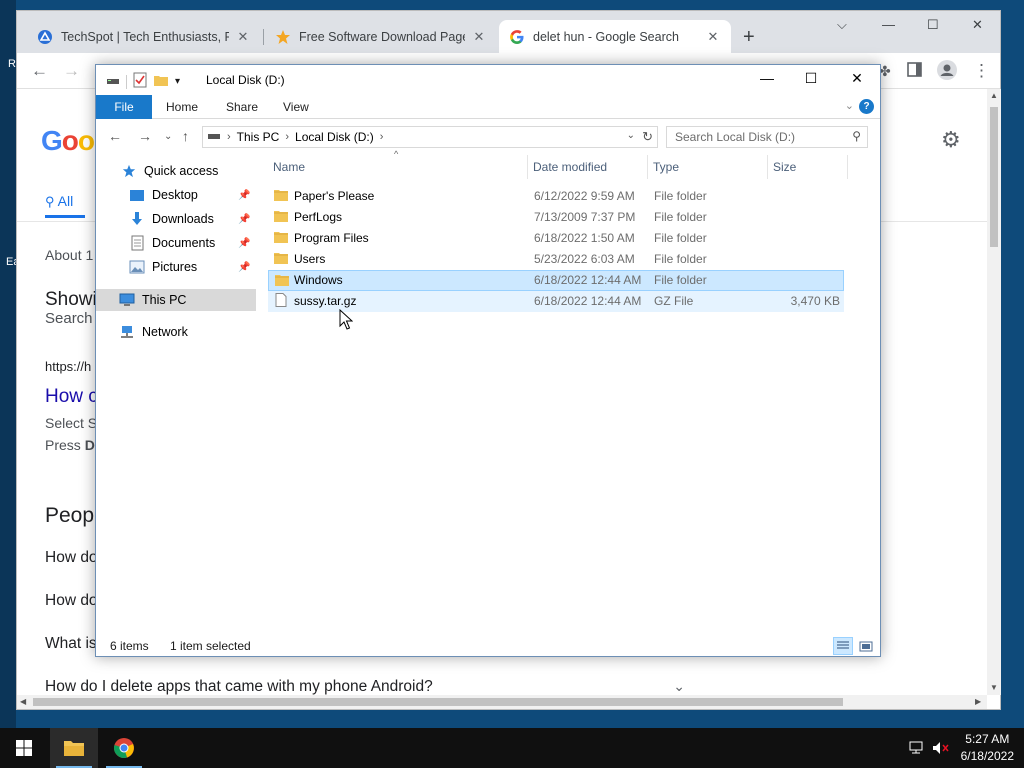 Image resolution: width=1024 pixels, height=768 pixels. What do you see at coordinates (334, 137) in the screenshot?
I see `breadcrumb-local-disk: Local Disk (D:)` at bounding box center [334, 137].